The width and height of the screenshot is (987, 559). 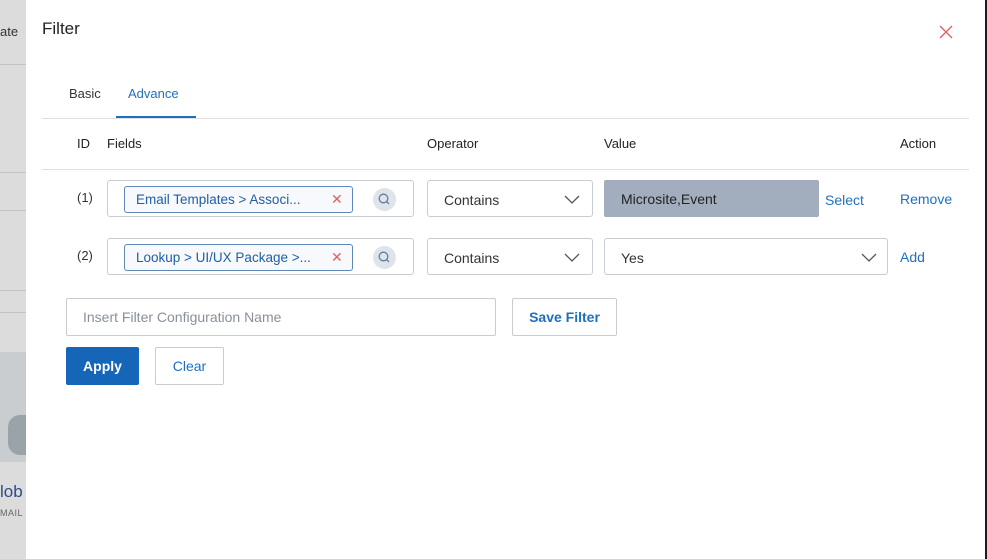 What do you see at coordinates (11, 491) in the screenshot?
I see `background-bold-text: lob` at bounding box center [11, 491].